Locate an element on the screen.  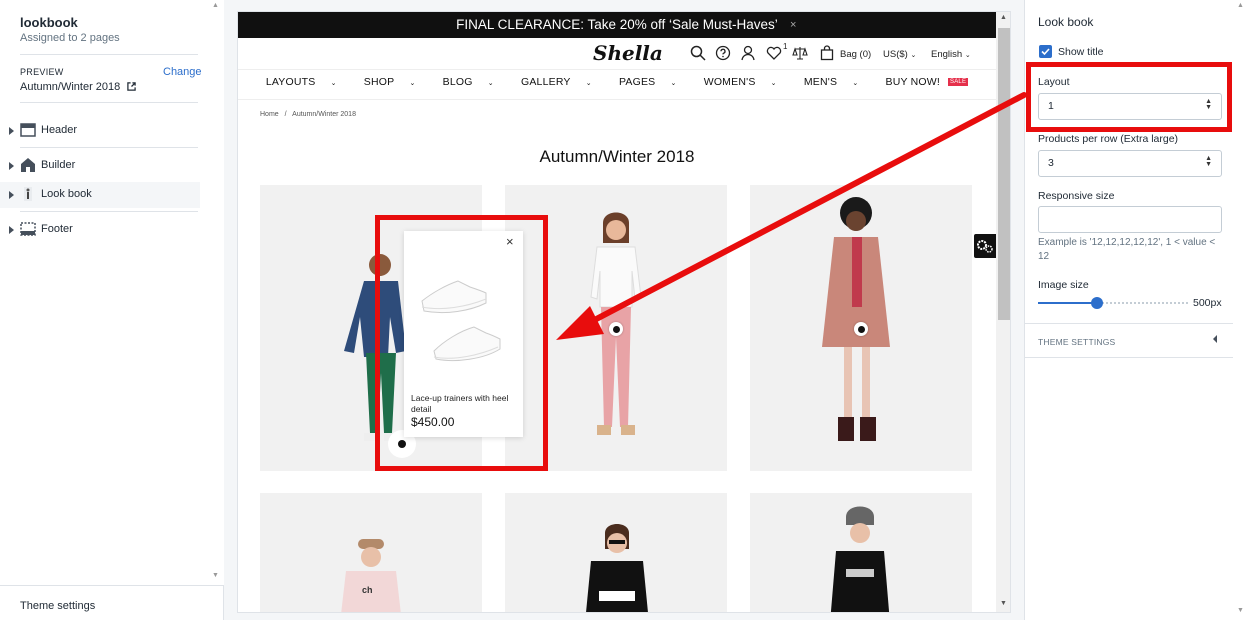
show-title-checkbox is located at coordinates (1045, 51).